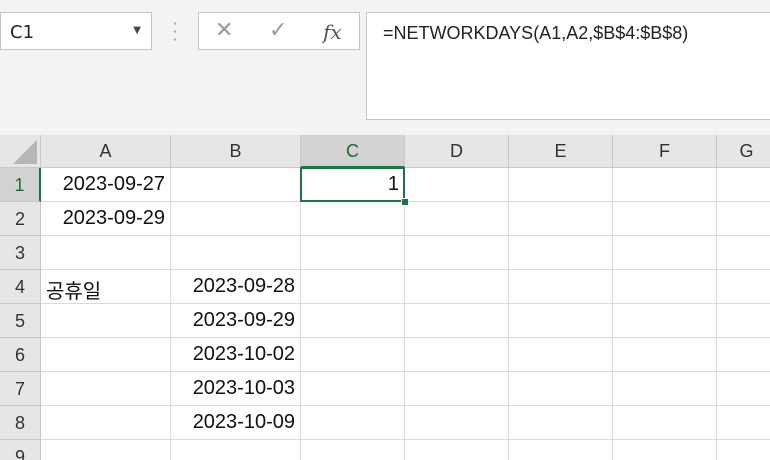 The height and width of the screenshot is (460, 770). What do you see at coordinates (353, 253) in the screenshot?
I see `cell-c3` at bounding box center [353, 253].